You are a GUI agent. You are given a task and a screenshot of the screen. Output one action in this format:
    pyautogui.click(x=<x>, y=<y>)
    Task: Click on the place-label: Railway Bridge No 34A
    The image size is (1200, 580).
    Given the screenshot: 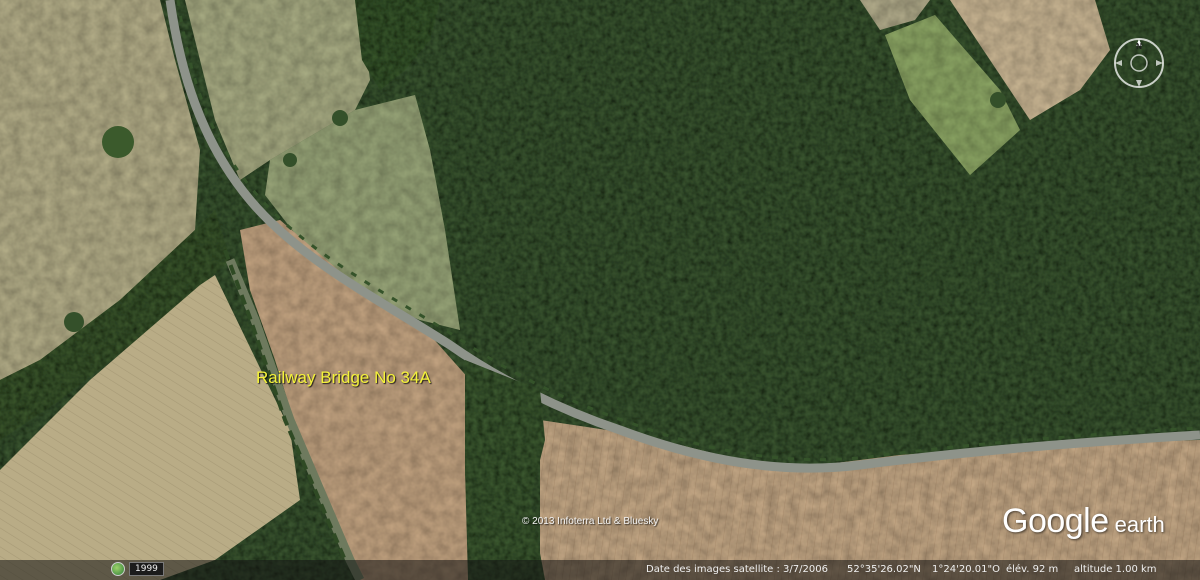 What is the action you would take?
    pyautogui.click(x=343, y=378)
    